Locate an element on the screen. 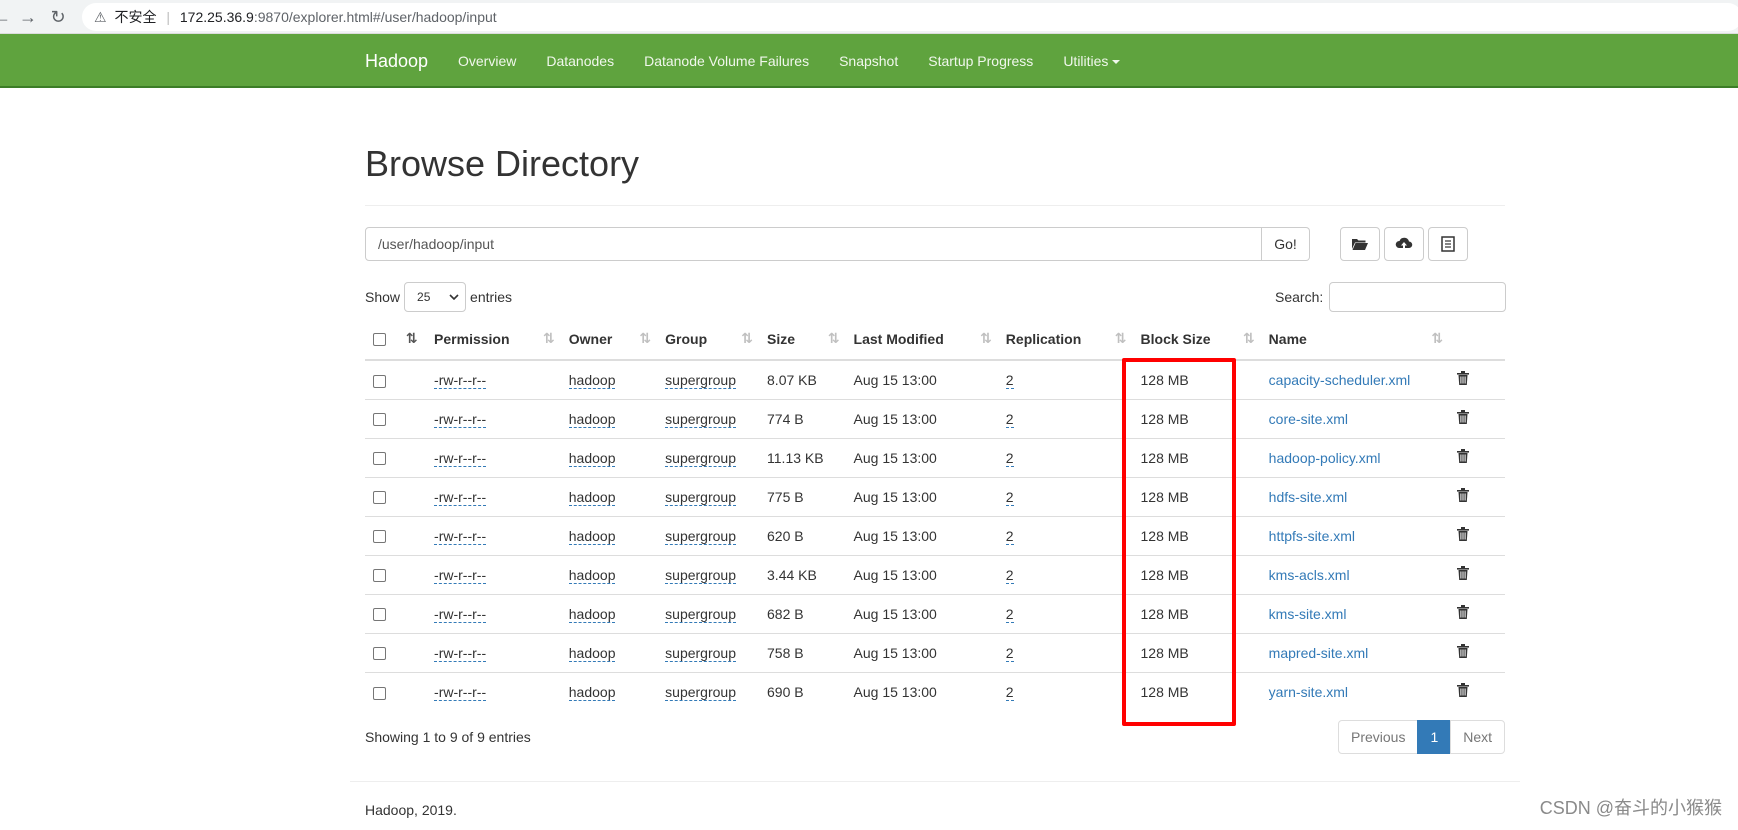  table-info: Showing 1 to 9 of 9 entries is located at coordinates (448, 737).